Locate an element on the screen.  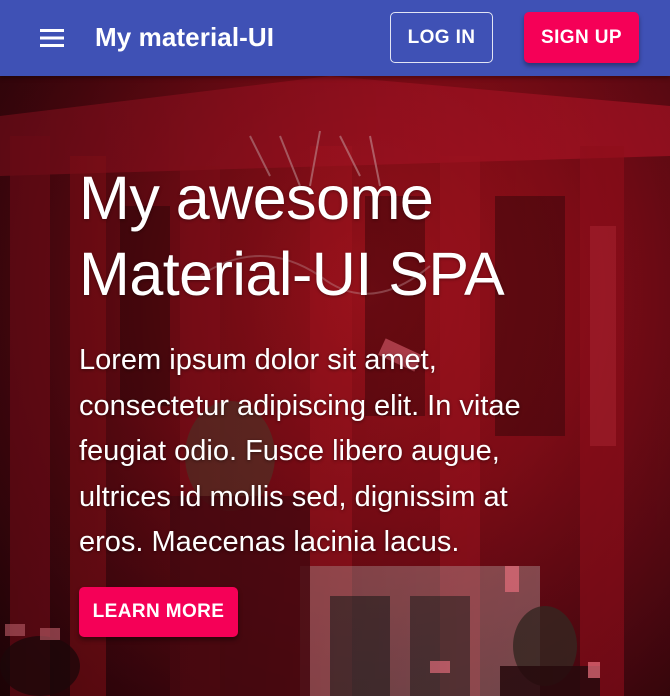
hero-description-line: Lorem ipsum dolor sit amet, is located at coordinates (258, 360).